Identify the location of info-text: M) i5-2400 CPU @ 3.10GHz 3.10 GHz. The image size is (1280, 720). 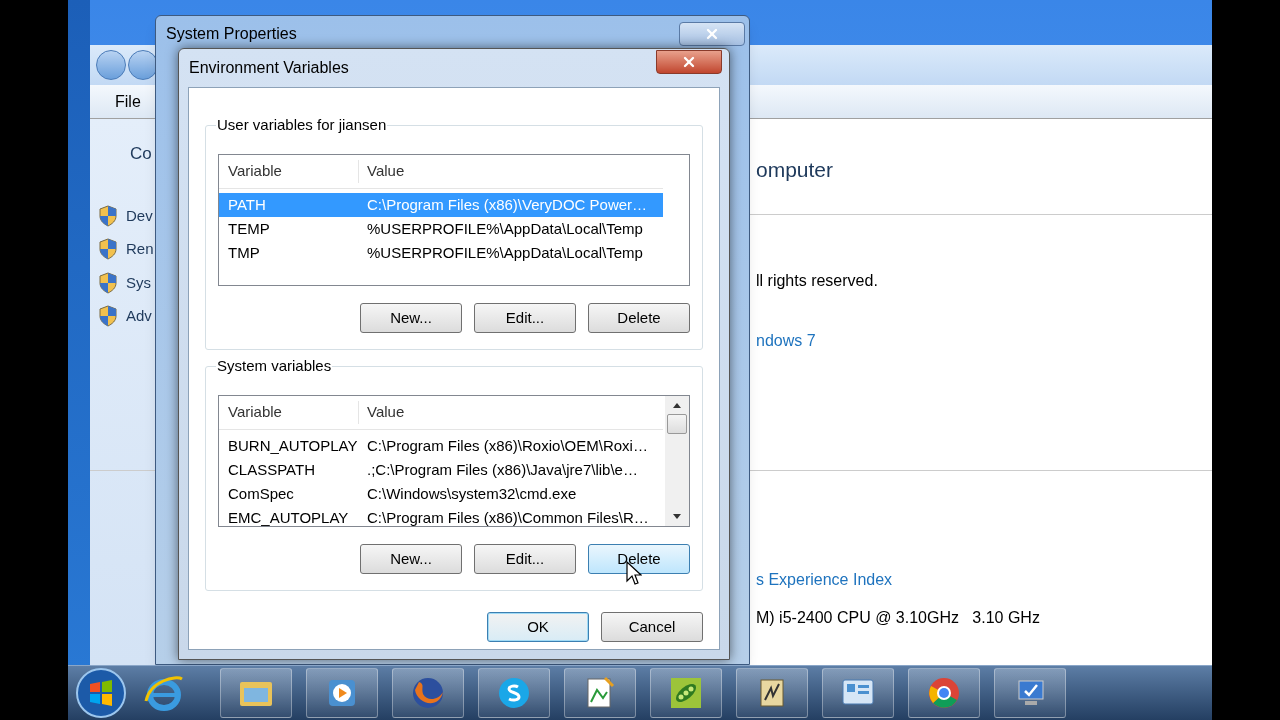
(898, 617).